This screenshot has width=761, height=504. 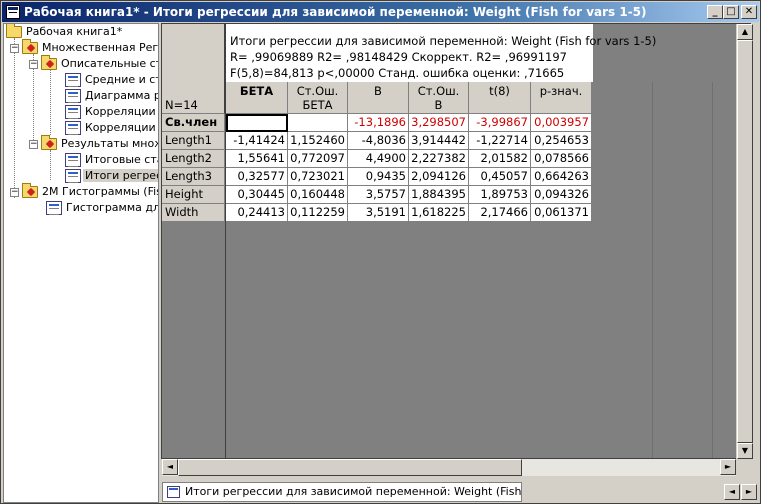 I want to click on table-cell: 1,89753, so click(x=500, y=195).